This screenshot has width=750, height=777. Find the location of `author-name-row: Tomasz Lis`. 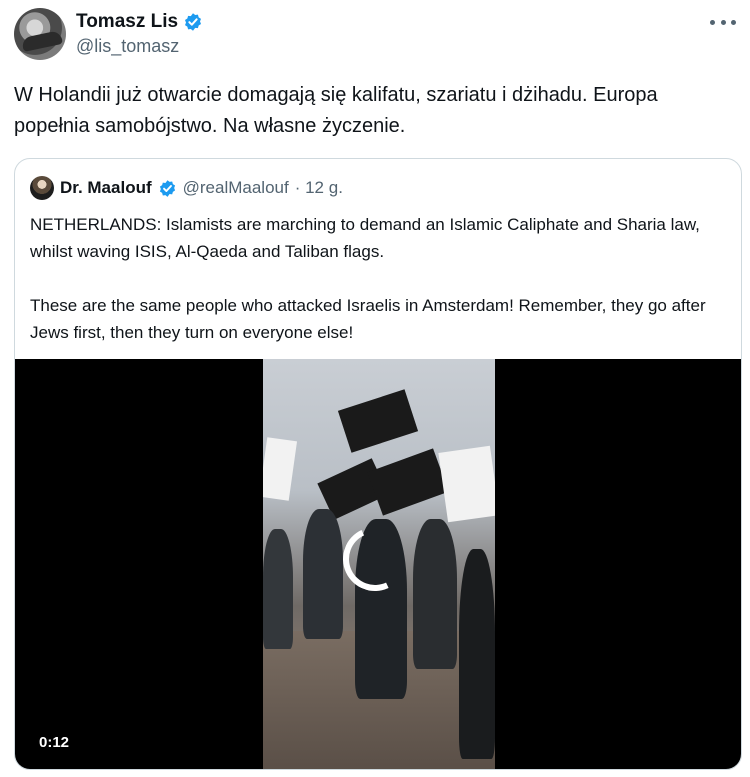

author-name-row: Tomasz Lis is located at coordinates (139, 22).